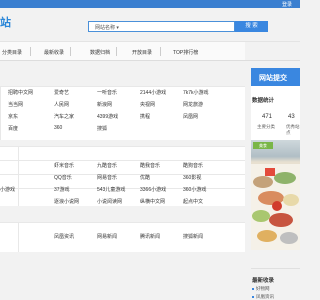 The width and height of the screenshot is (320, 300). Describe the element at coordinates (104, 104) in the screenshot. I see `site-link: 新浪网` at that location.